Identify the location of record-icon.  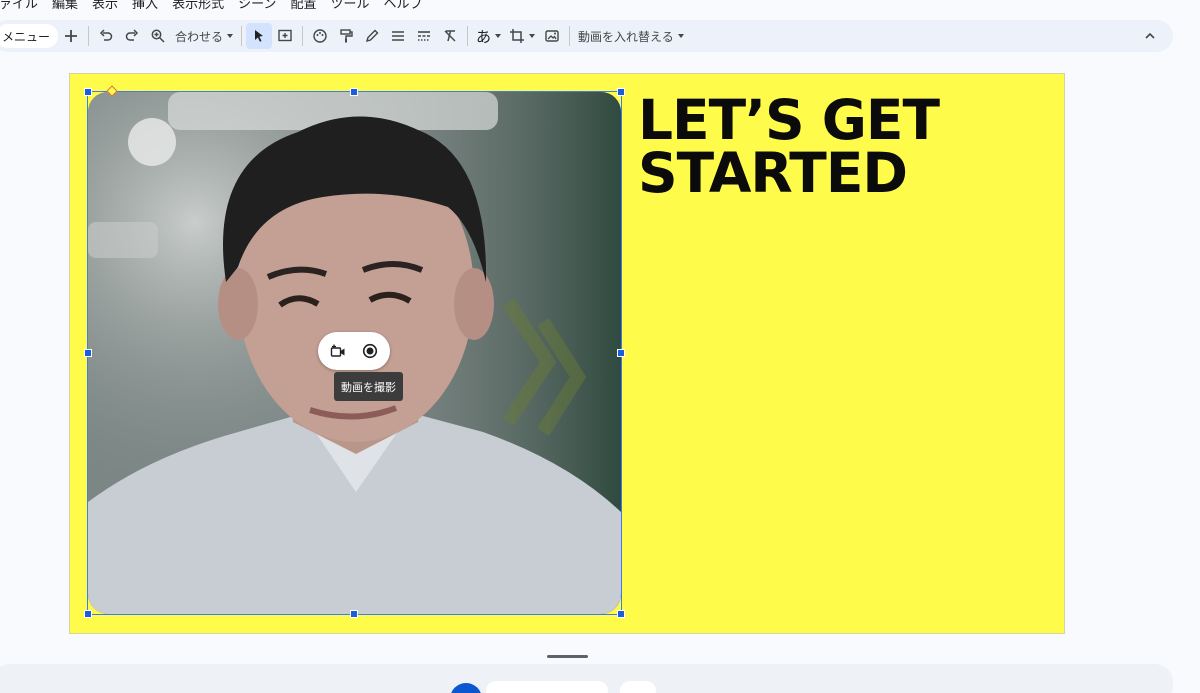
(370, 351).